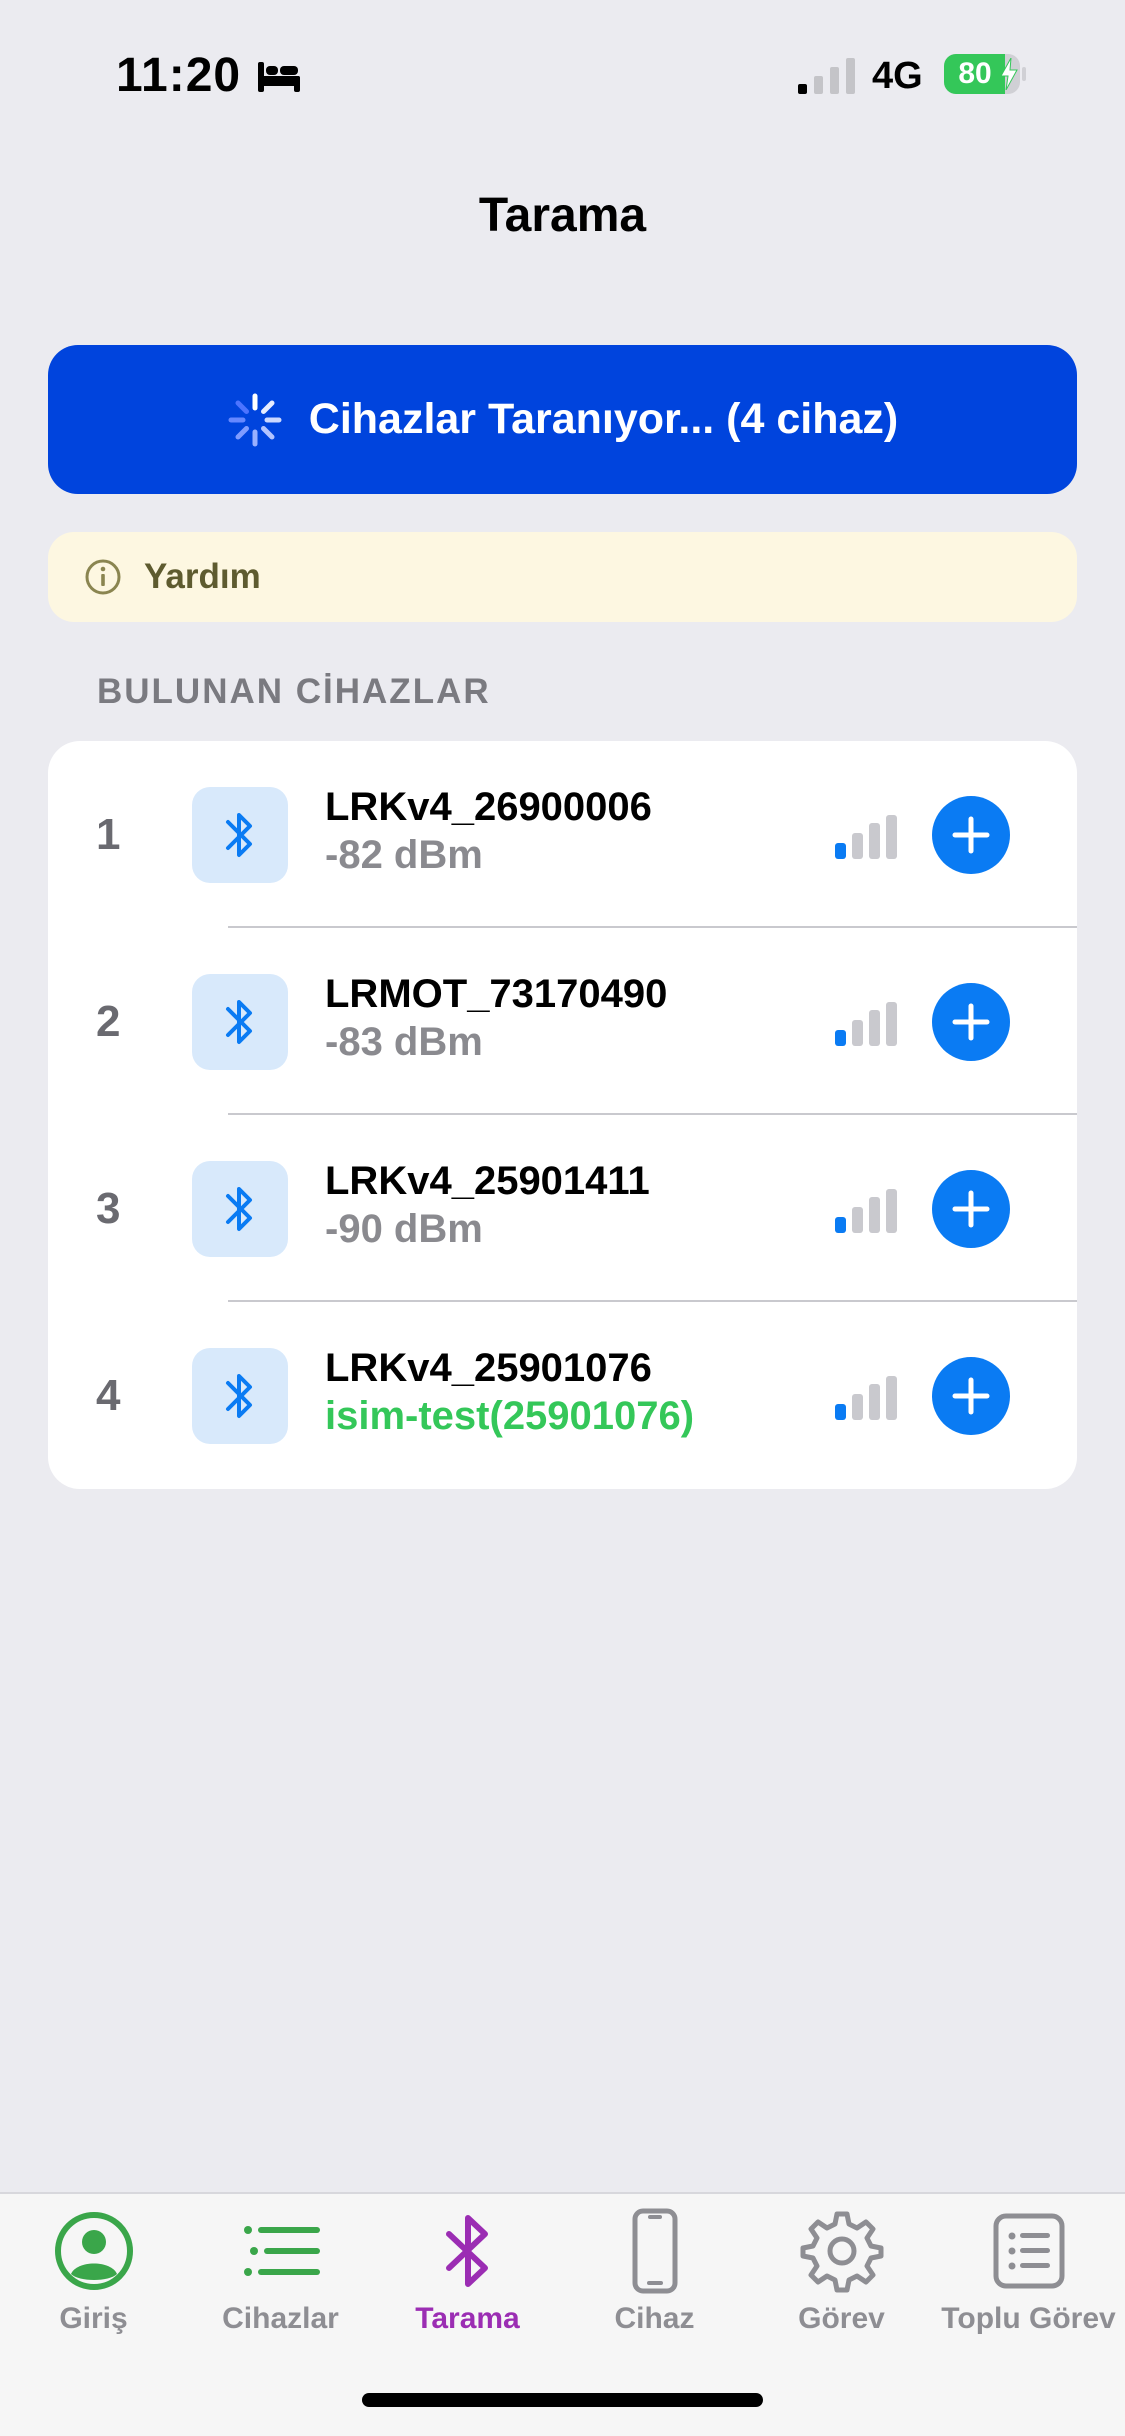  What do you see at coordinates (467, 2318) in the screenshot?
I see `tab-label: Tarama` at bounding box center [467, 2318].